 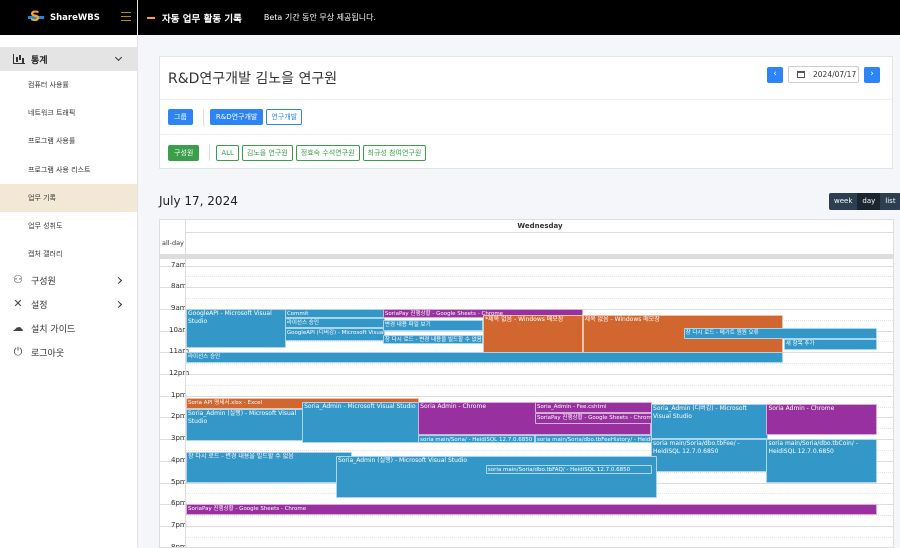 What do you see at coordinates (184, 152) in the screenshot?
I see `member-label-button: 구성원` at bounding box center [184, 152].